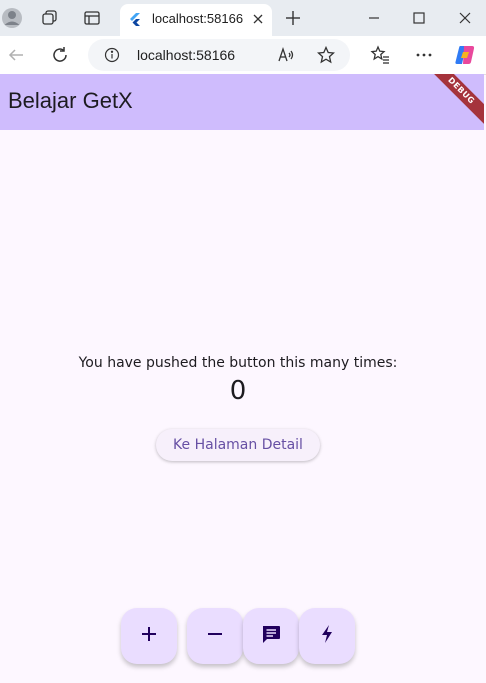  I want to click on tab-title: localhost:58166, so click(198, 18).